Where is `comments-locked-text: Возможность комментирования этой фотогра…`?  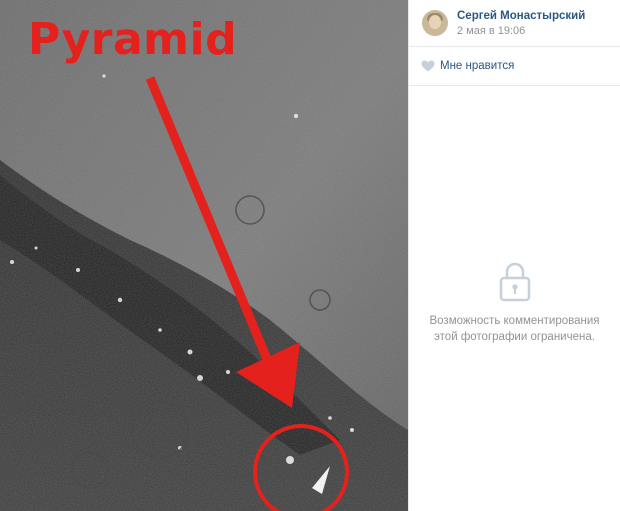 comments-locked-text: Возможность комментирования этой фотогра… is located at coordinates (514, 329).